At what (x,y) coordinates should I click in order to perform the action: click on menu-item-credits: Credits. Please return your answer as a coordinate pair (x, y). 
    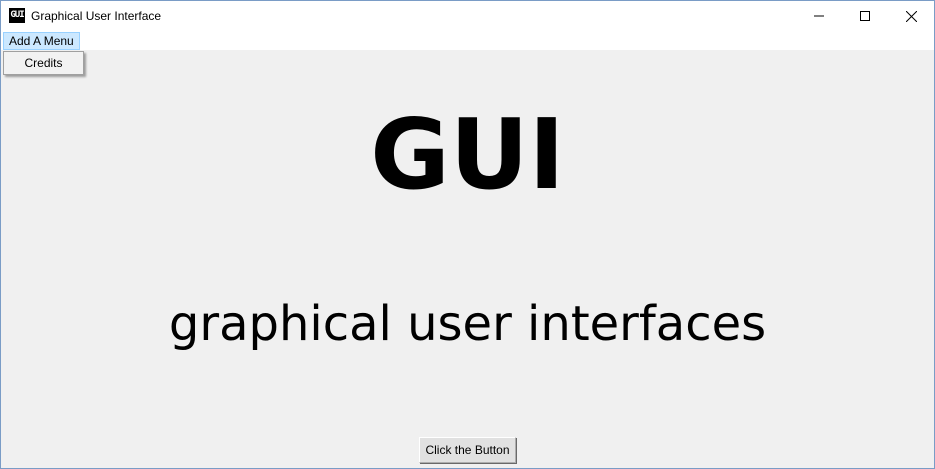
    Looking at the image, I should click on (43, 63).